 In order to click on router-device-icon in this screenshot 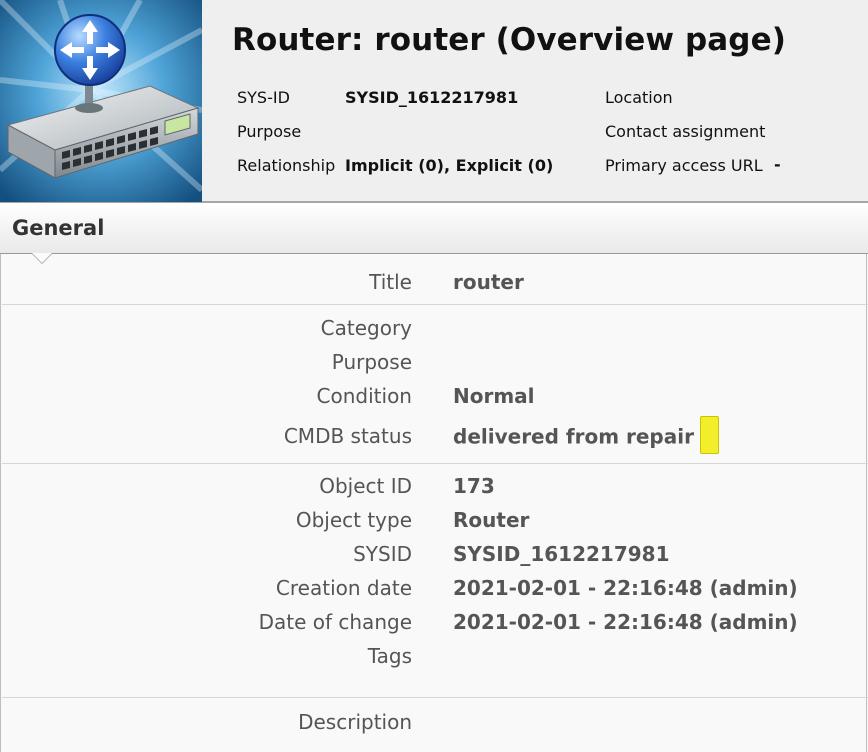, I will do `click(101, 101)`.